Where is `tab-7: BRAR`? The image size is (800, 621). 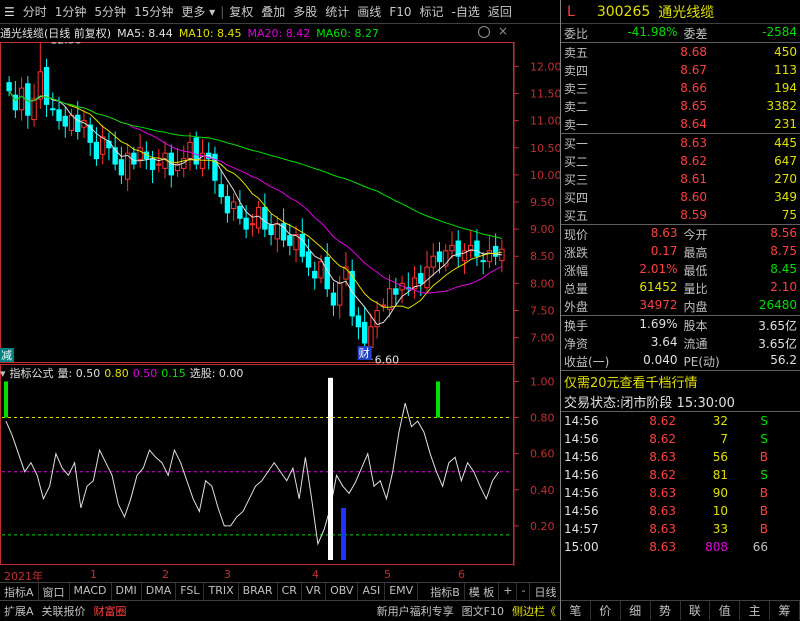
tab-7: BRAR is located at coordinates (258, 591).